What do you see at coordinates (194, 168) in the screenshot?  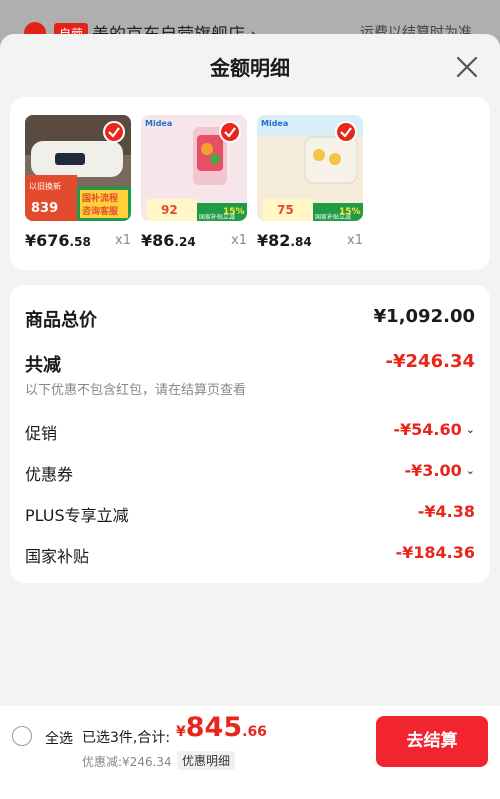 I see `product-image-blender: Midea 92 15% 国家补贴立减` at bounding box center [194, 168].